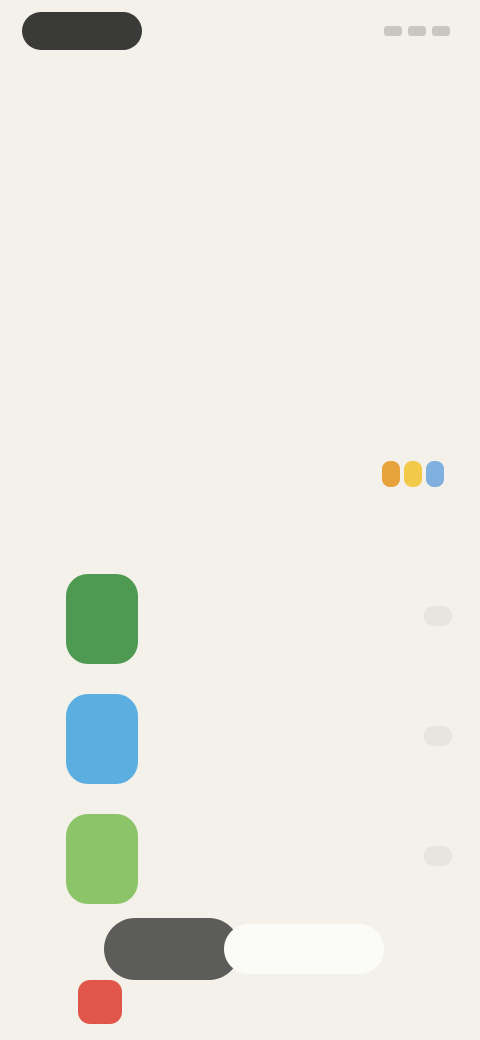 Image resolution: width=480 pixels, height=1040 pixels. What do you see at coordinates (239, 477) in the screenshot?
I see `sort-row` at bounding box center [239, 477].